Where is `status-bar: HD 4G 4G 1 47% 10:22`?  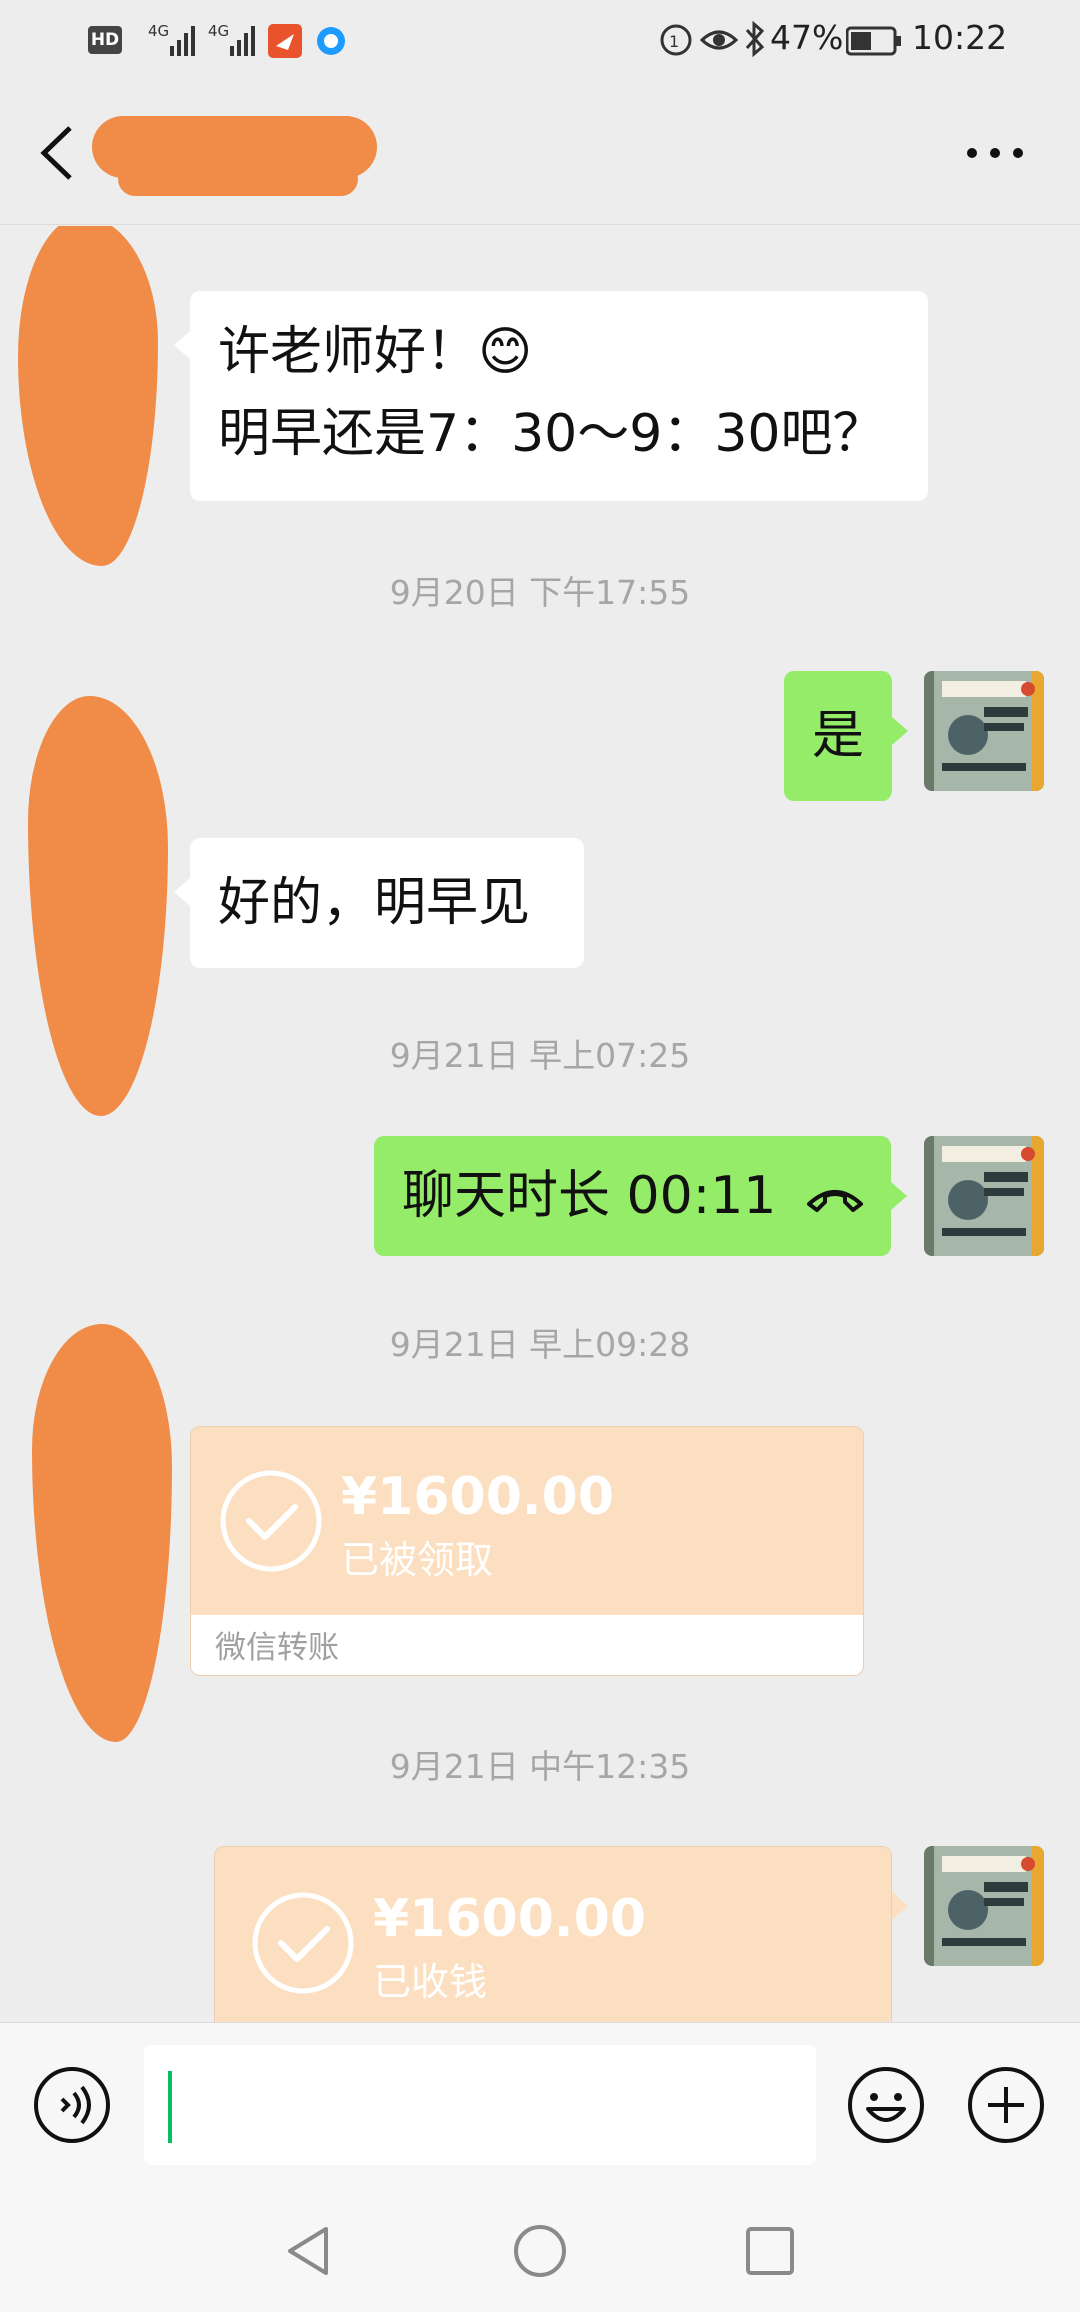 status-bar: HD 4G 4G 1 47% 10:22 is located at coordinates (540, 40).